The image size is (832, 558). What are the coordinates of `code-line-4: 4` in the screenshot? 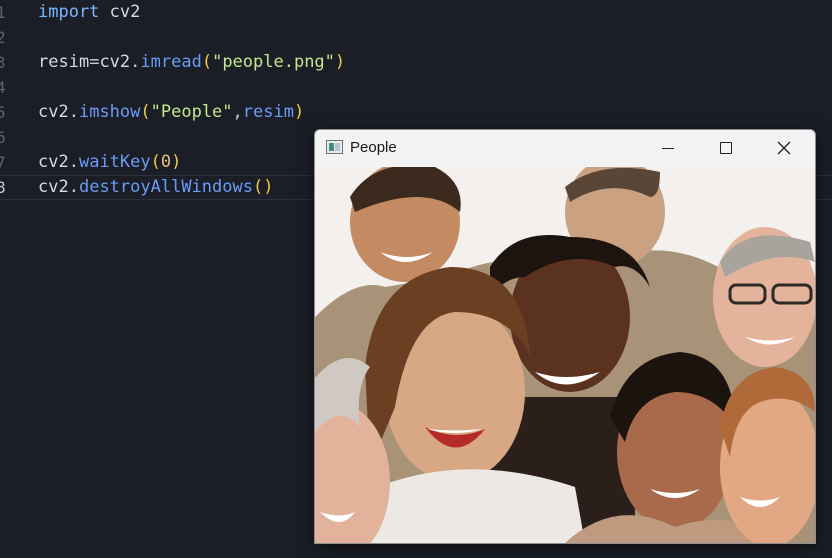 It's located at (416, 87).